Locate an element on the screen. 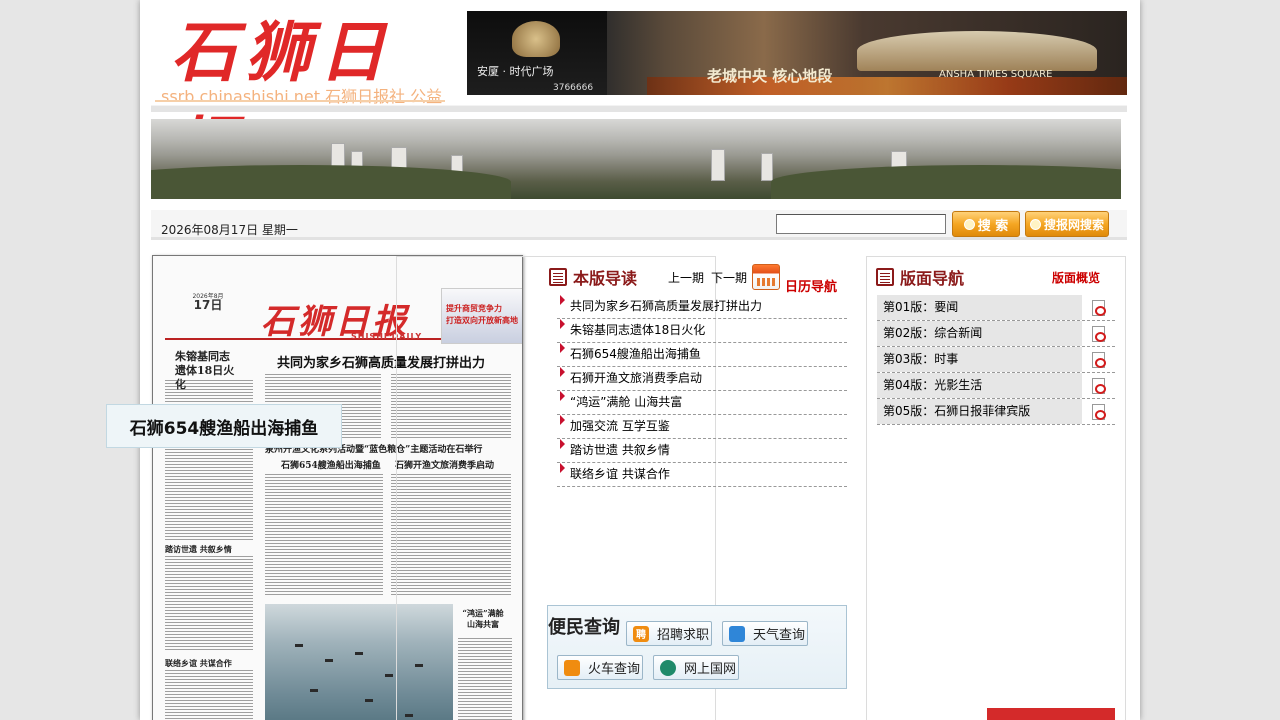 This screenshot has height=720, width=1280. ad-slogan: 老城中央 核心地段 is located at coordinates (770, 76).